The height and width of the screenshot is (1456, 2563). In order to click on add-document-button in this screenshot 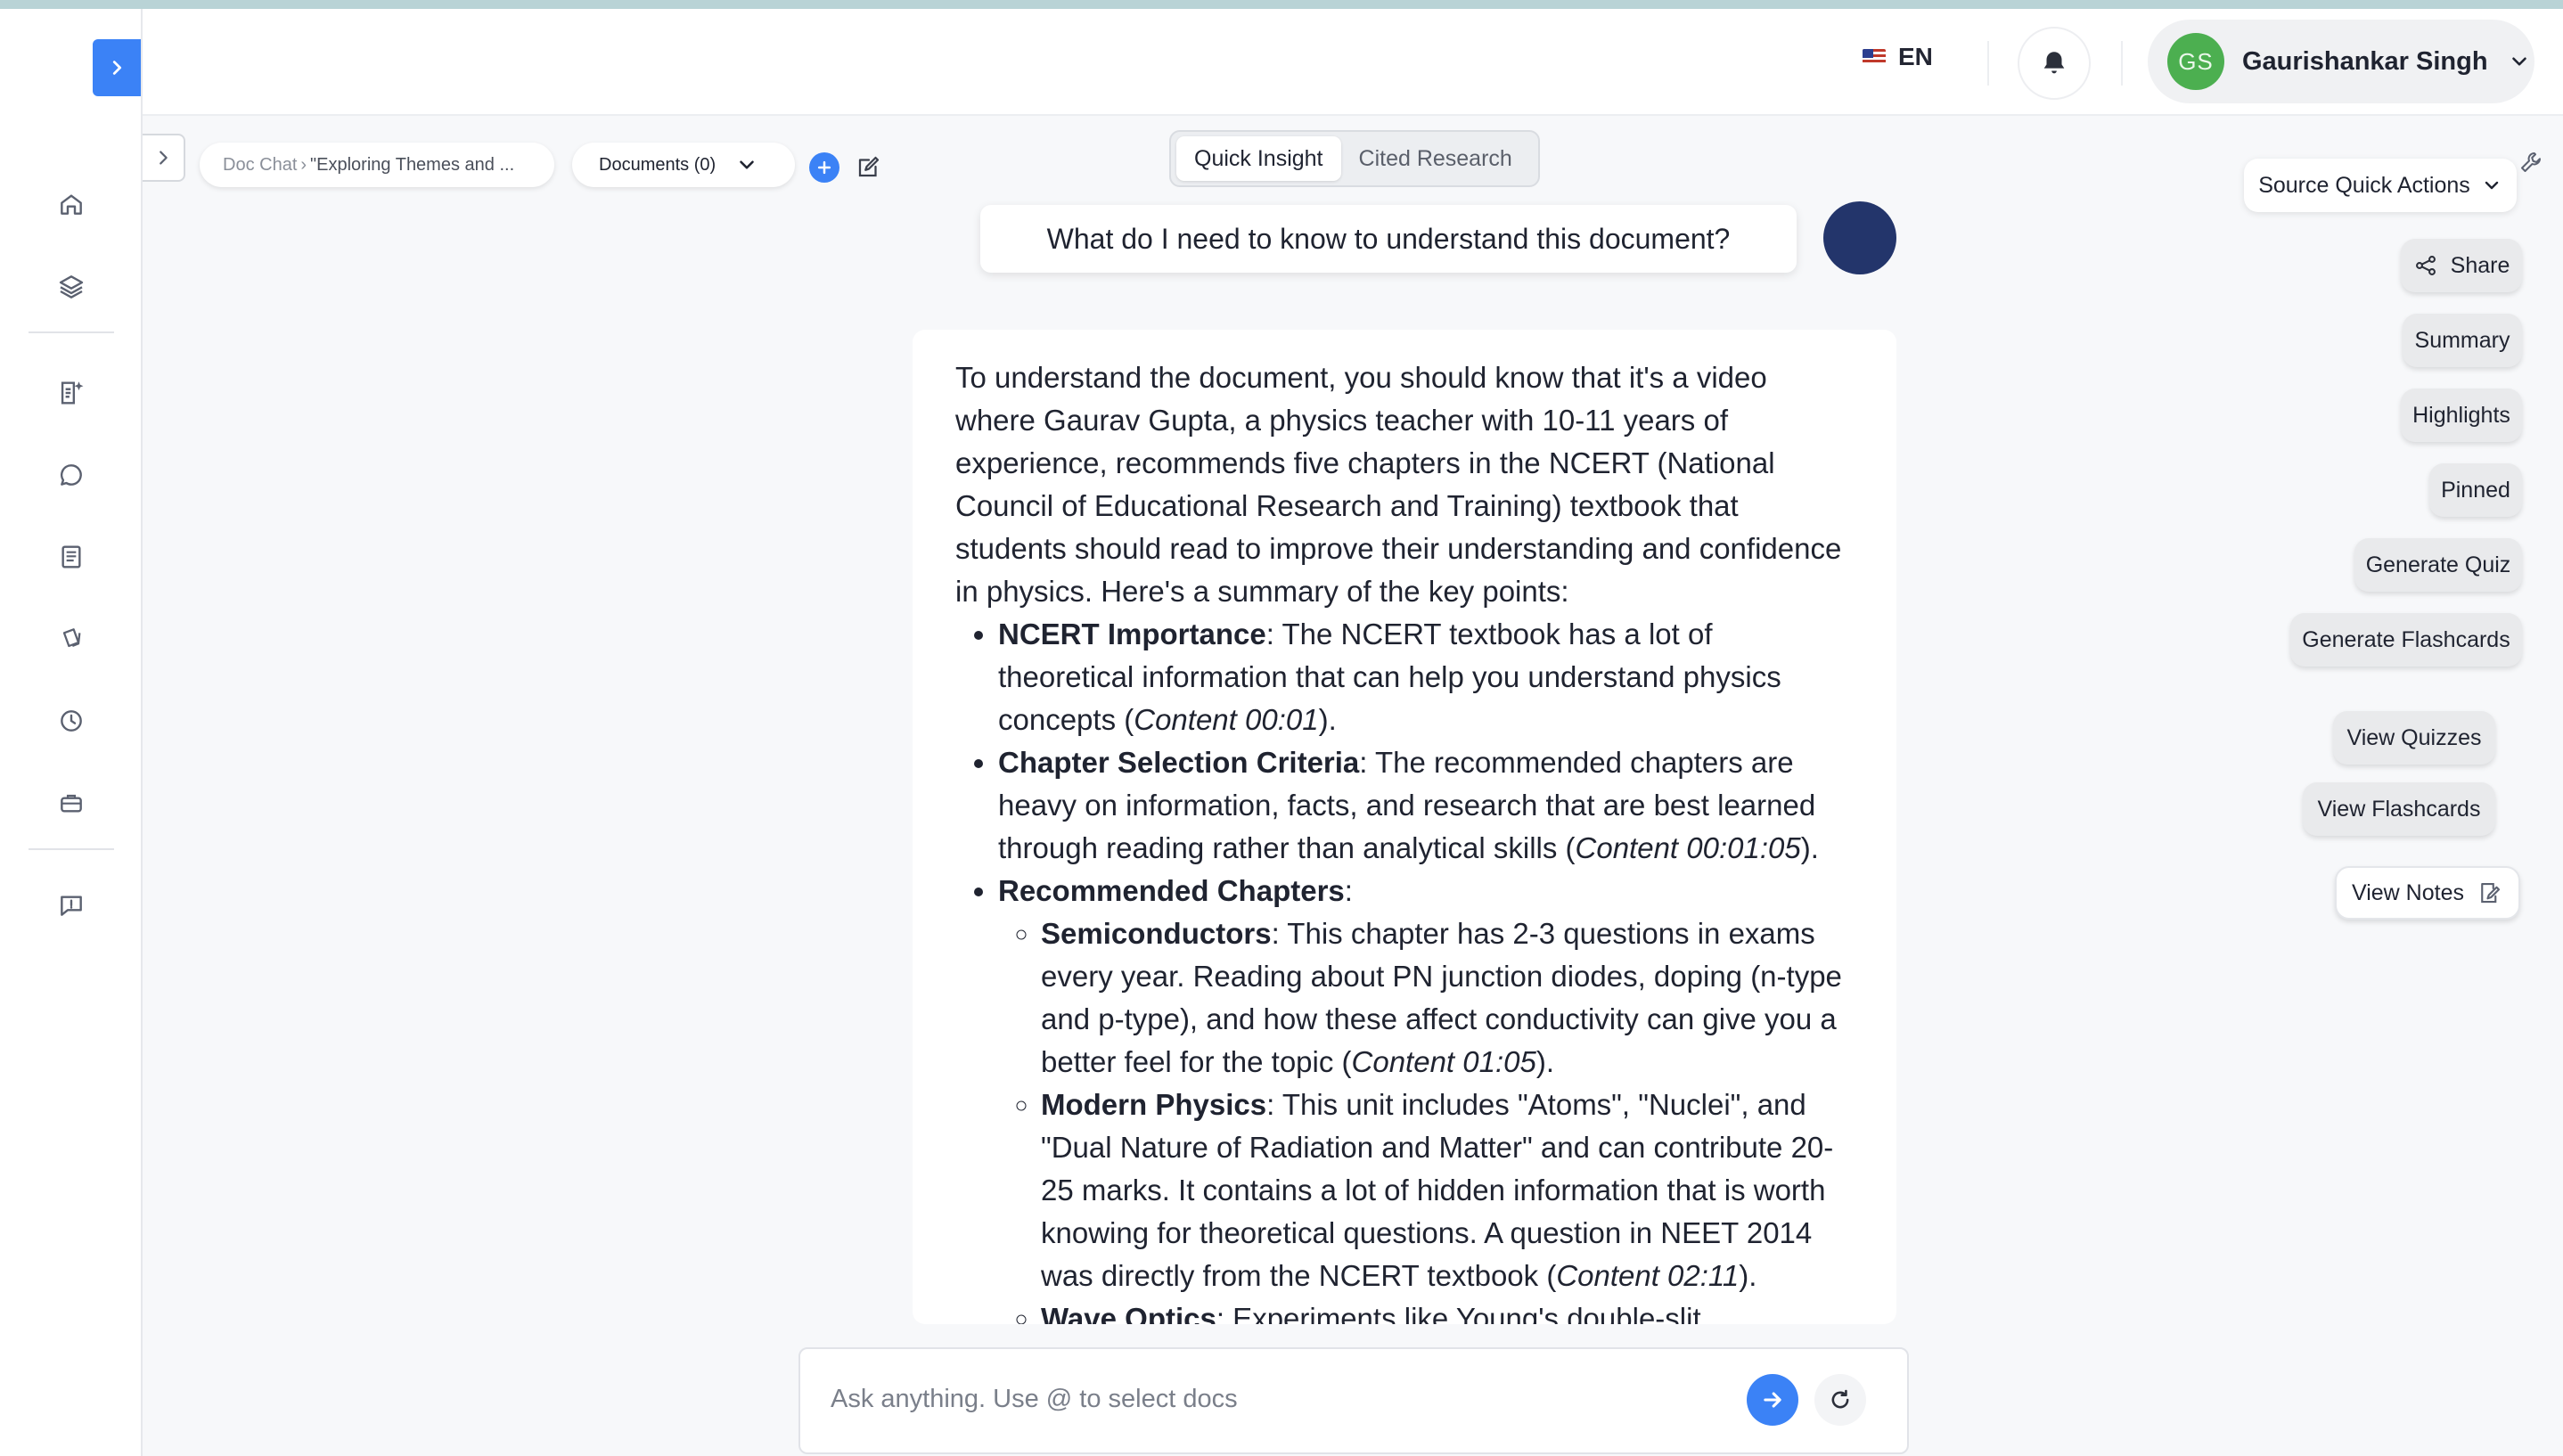, I will do `click(824, 167)`.